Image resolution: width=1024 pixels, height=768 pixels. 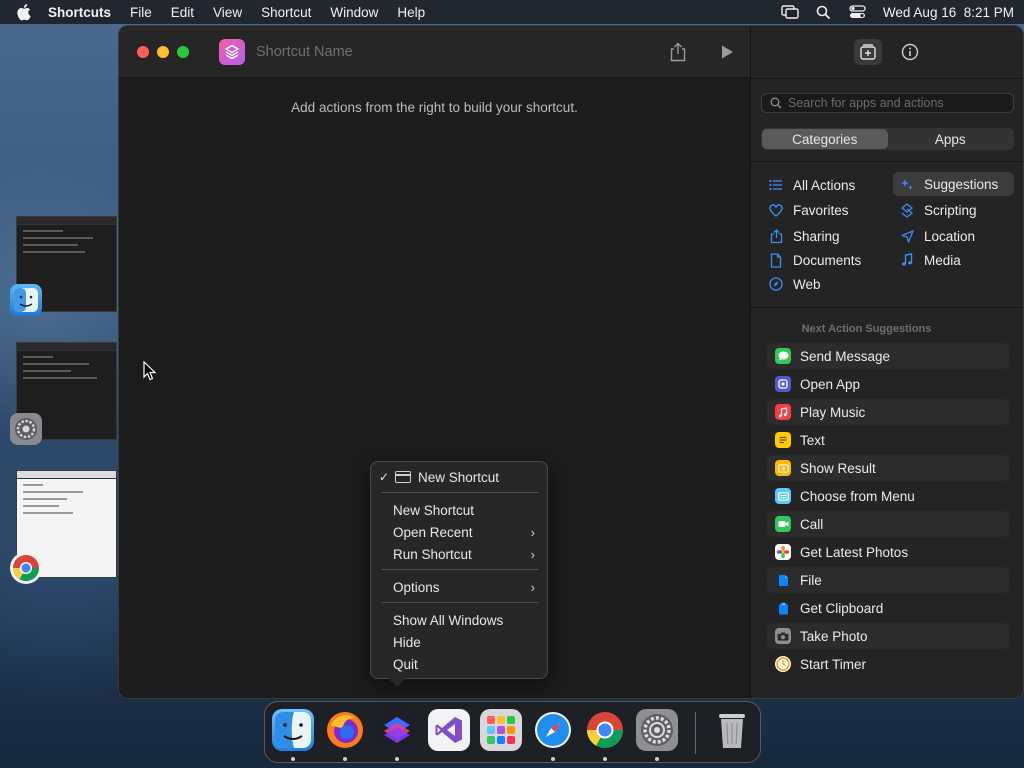 I want to click on menu-help: Help, so click(x=411, y=12).